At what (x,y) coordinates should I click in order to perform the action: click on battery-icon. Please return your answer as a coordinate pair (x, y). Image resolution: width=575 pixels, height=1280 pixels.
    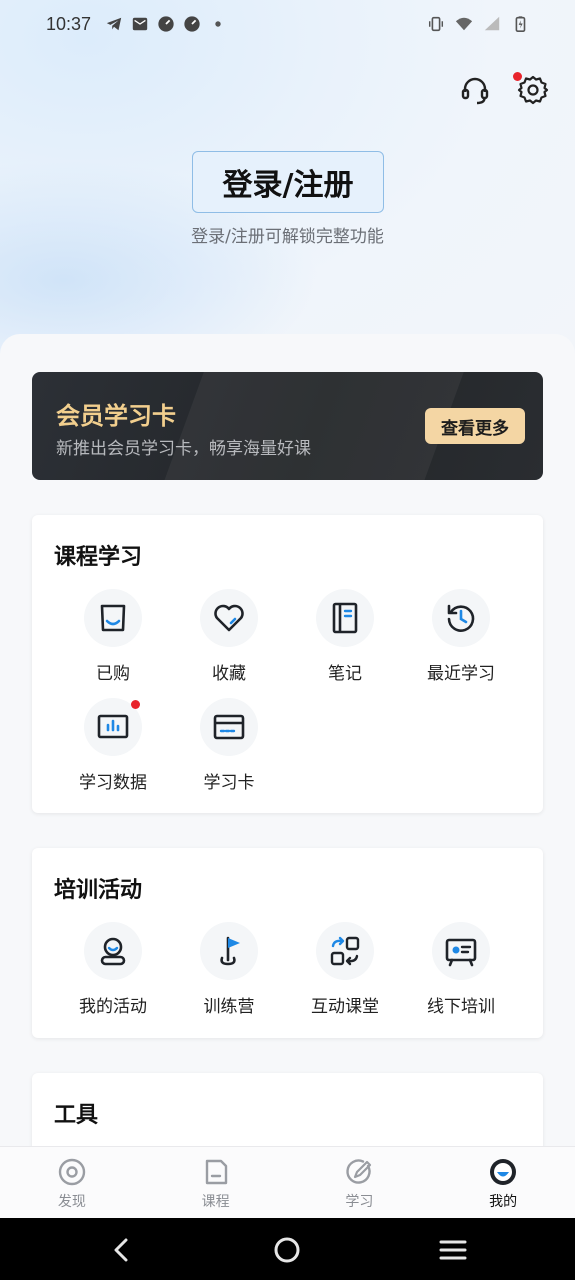
    Looking at the image, I should click on (520, 24).